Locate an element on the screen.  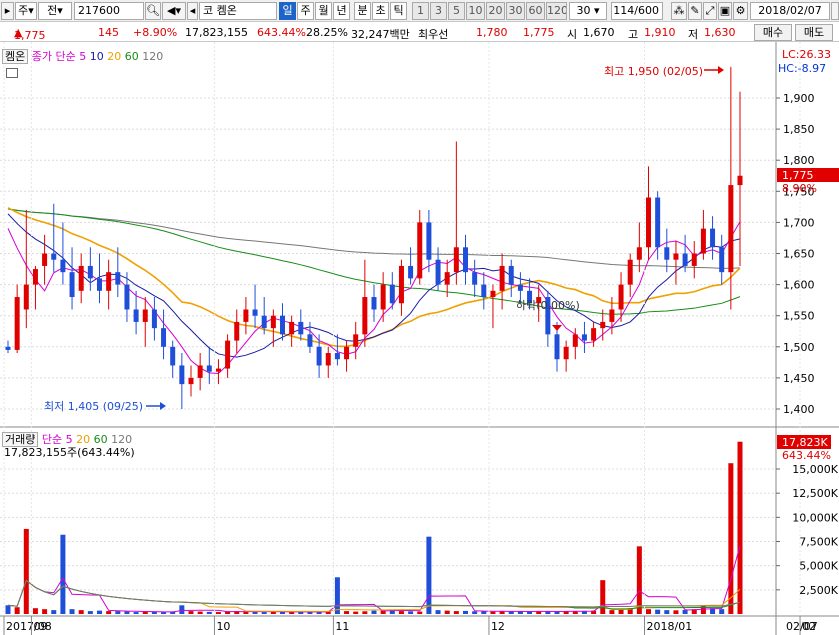
period-tab-week: 주 is located at coordinates (305, 11).